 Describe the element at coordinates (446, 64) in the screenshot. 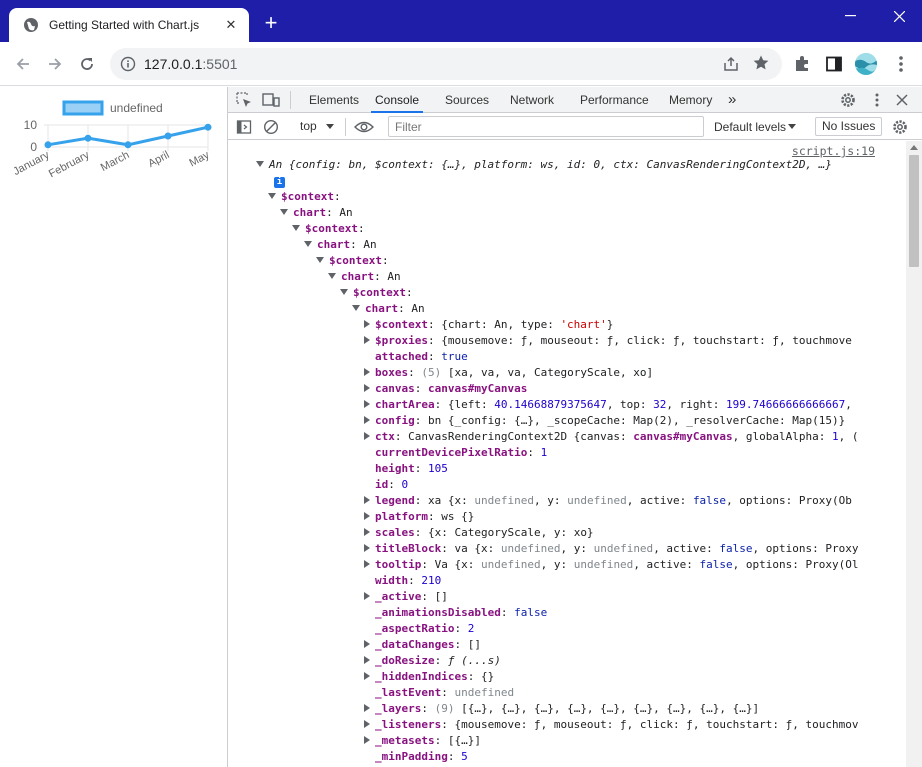

I see `address-bar: 127.0.0.1:5501` at that location.